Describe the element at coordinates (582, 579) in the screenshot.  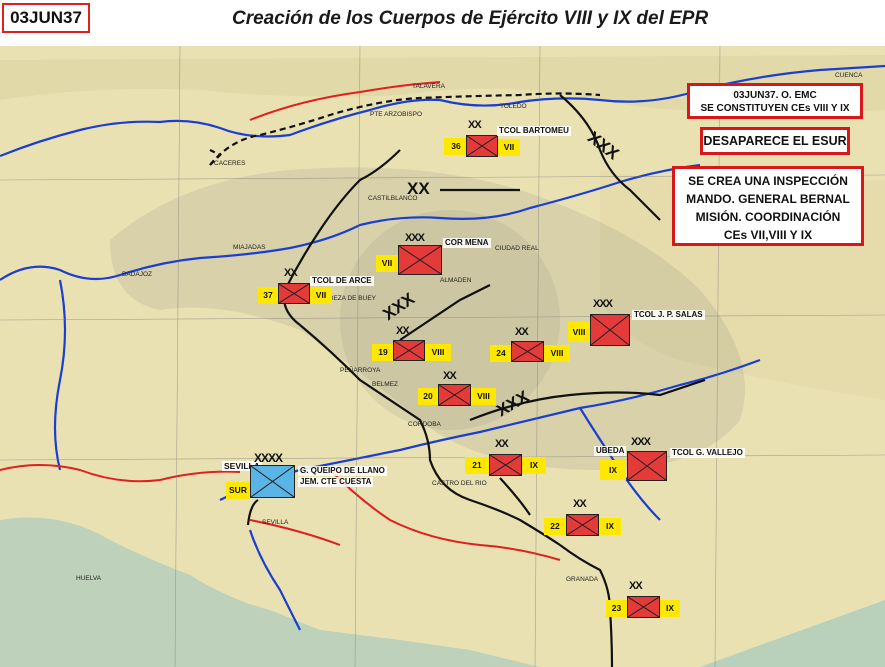
I see `town-granada: GRANADA` at that location.